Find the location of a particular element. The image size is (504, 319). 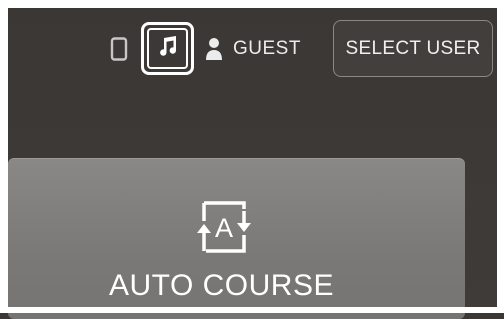

music-button is located at coordinates (167, 48).